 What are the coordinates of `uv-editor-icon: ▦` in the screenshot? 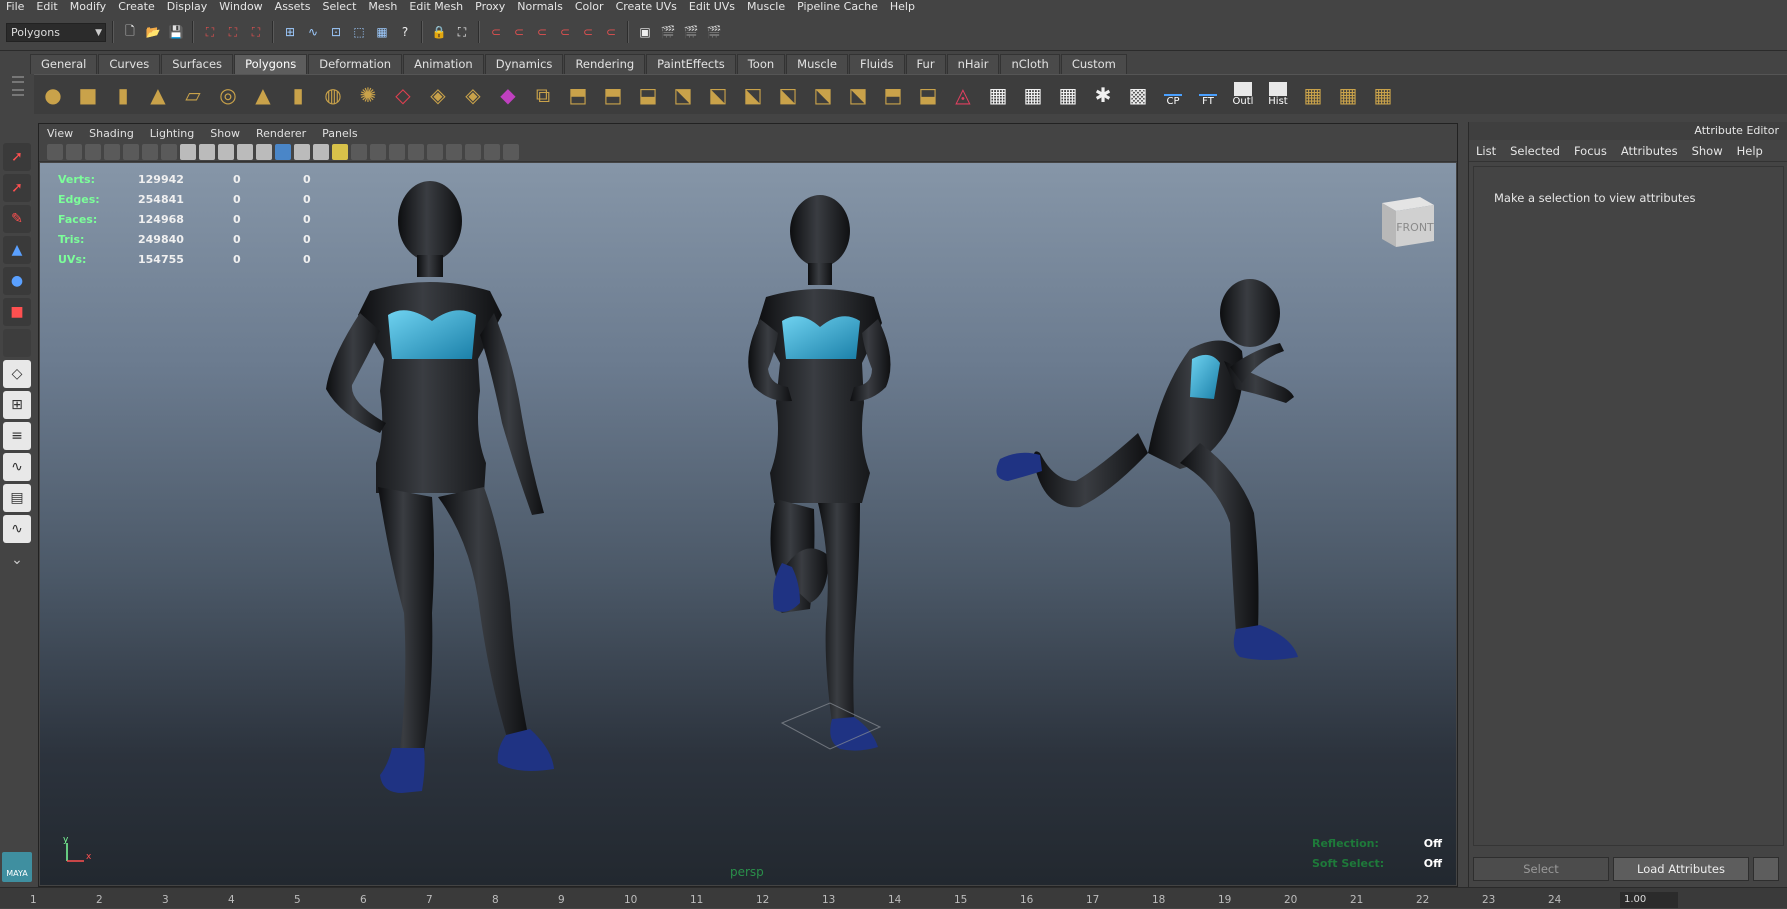 It's located at (1348, 95).